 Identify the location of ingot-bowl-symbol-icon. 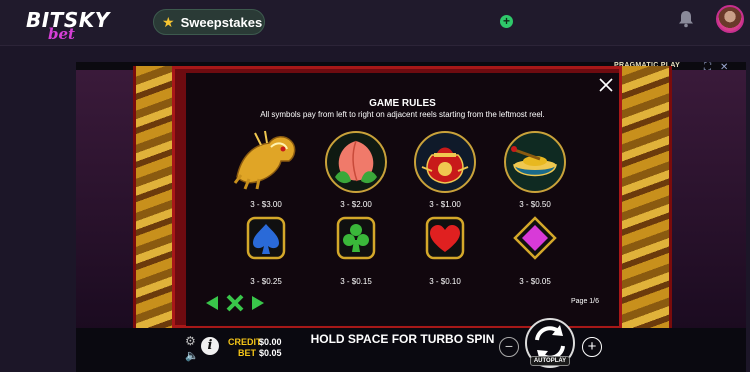
(535, 162).